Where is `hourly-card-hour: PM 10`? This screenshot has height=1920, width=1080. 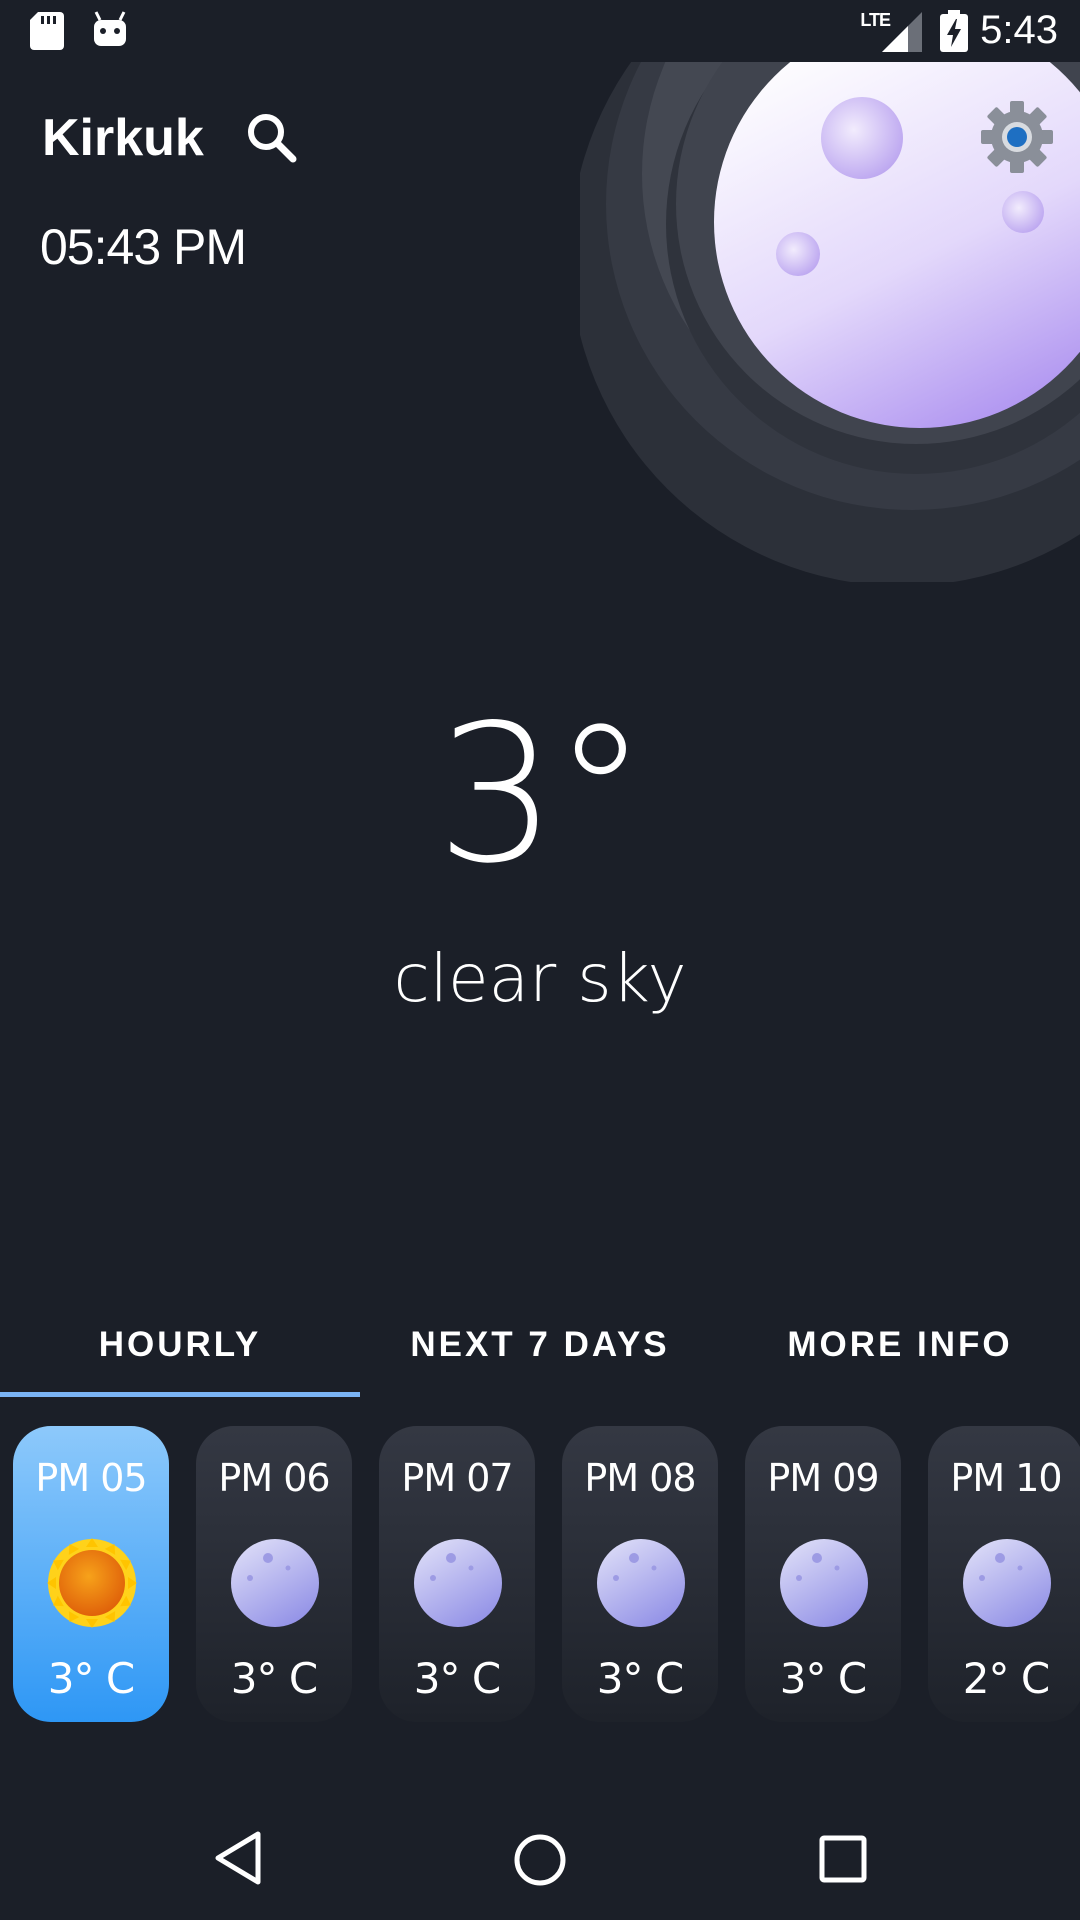 hourly-card-hour: PM 10 is located at coordinates (1006, 1478).